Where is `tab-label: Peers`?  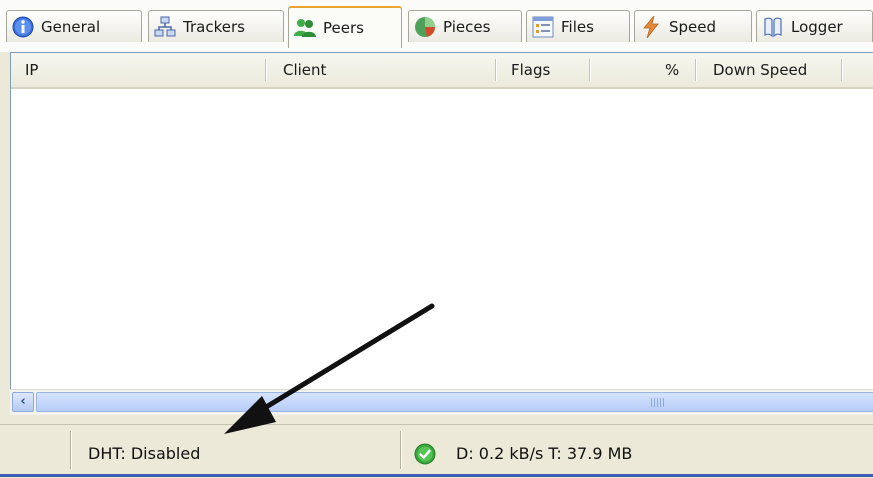 tab-label: Peers is located at coordinates (343, 28).